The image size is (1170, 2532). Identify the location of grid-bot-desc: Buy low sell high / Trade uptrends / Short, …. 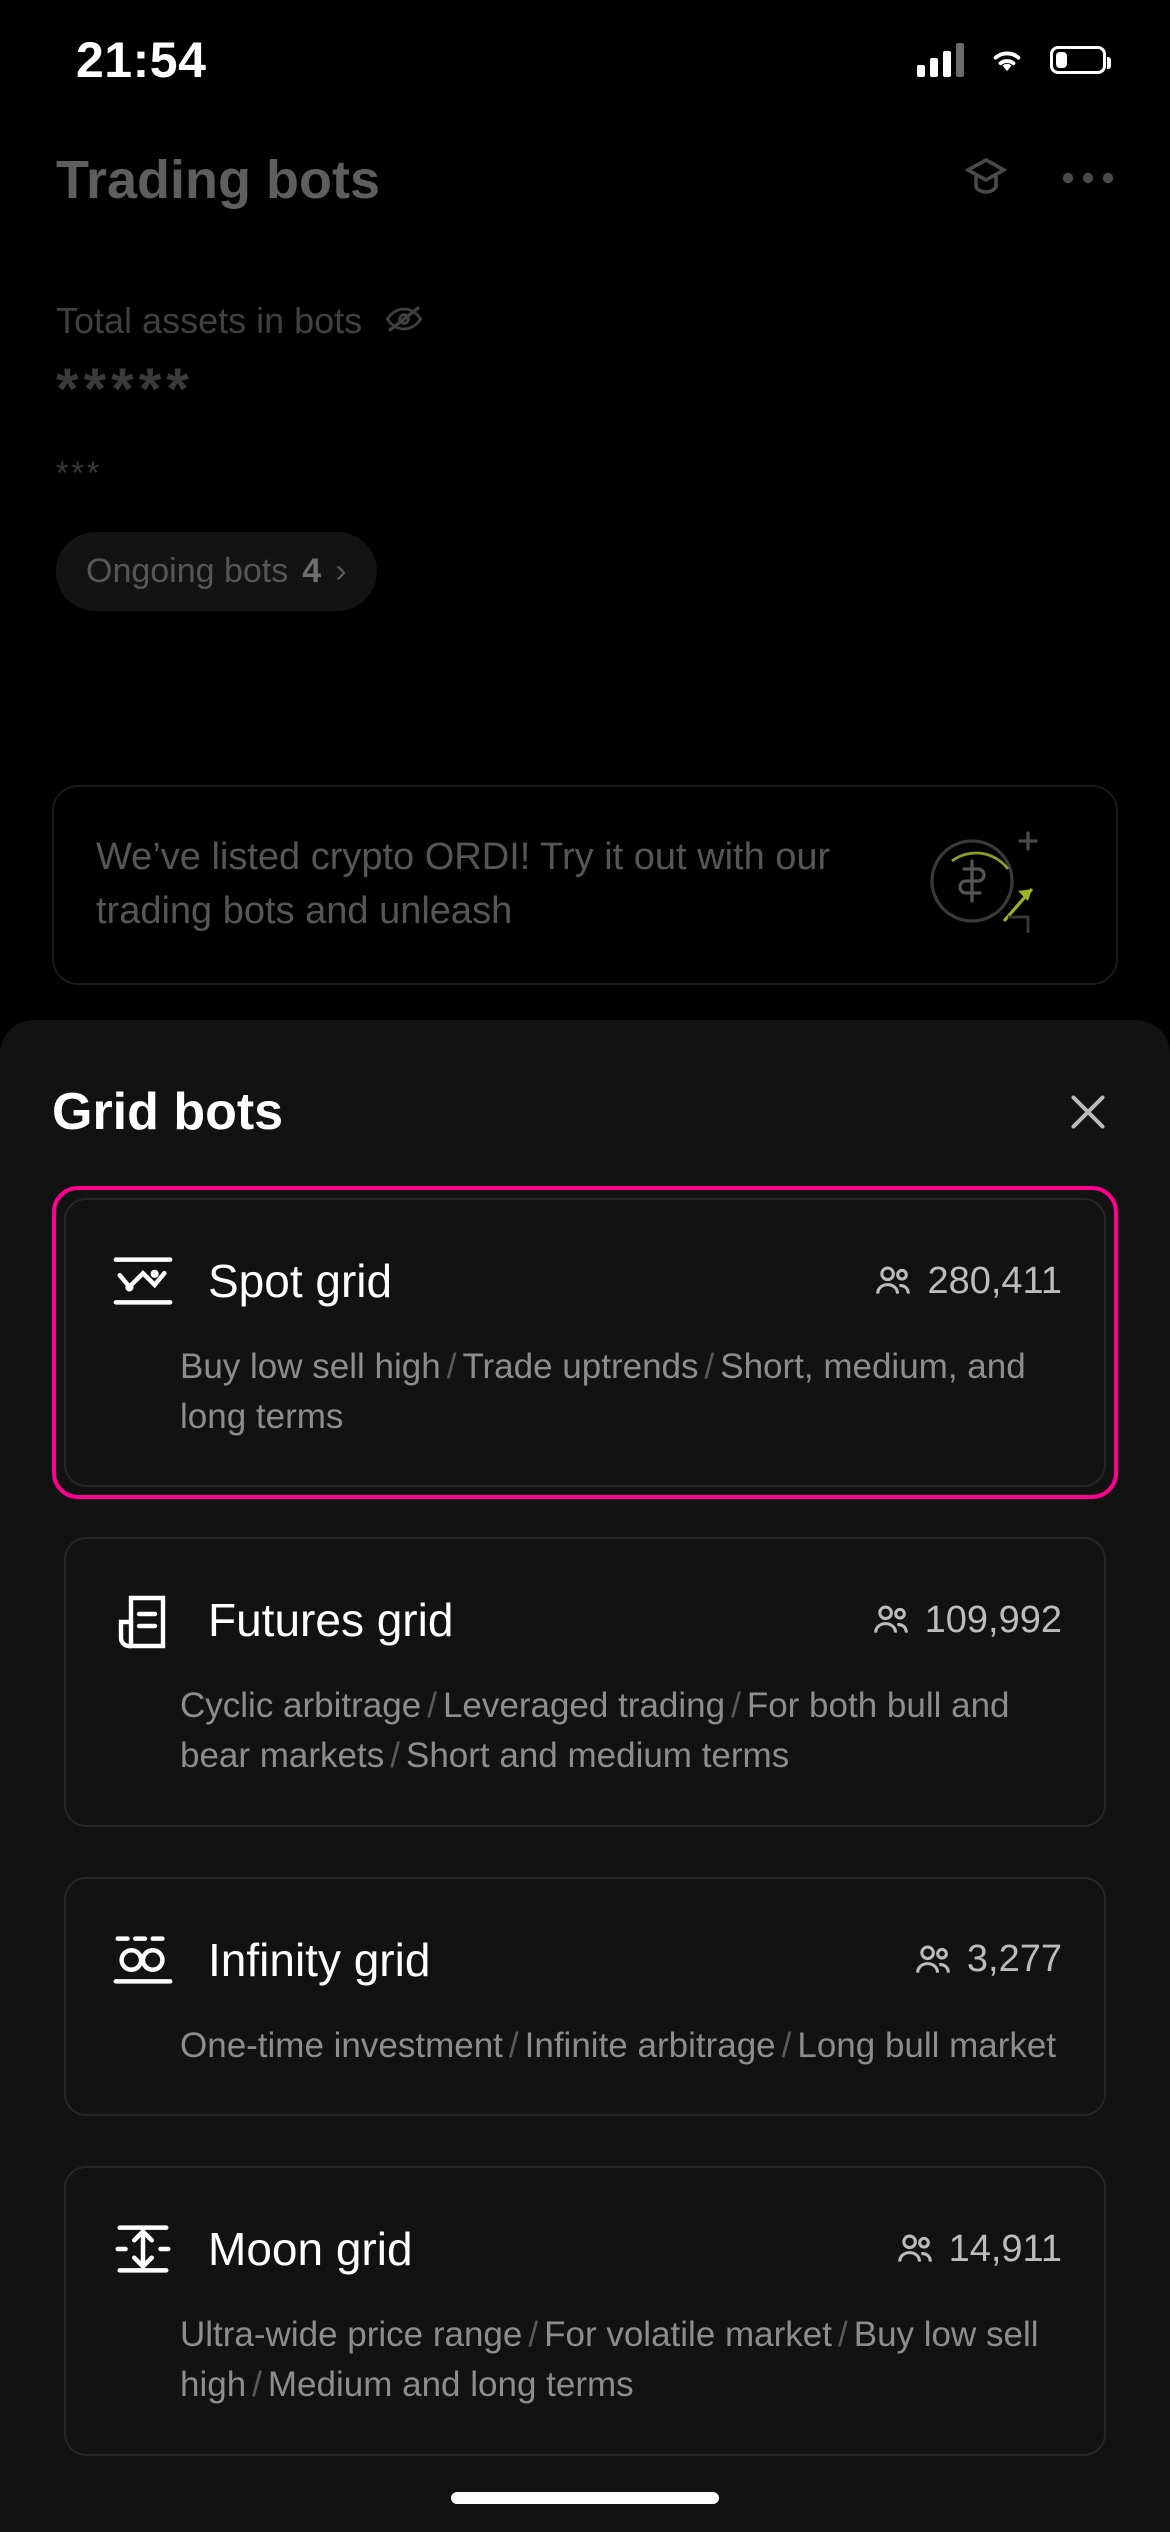
(603, 1391).